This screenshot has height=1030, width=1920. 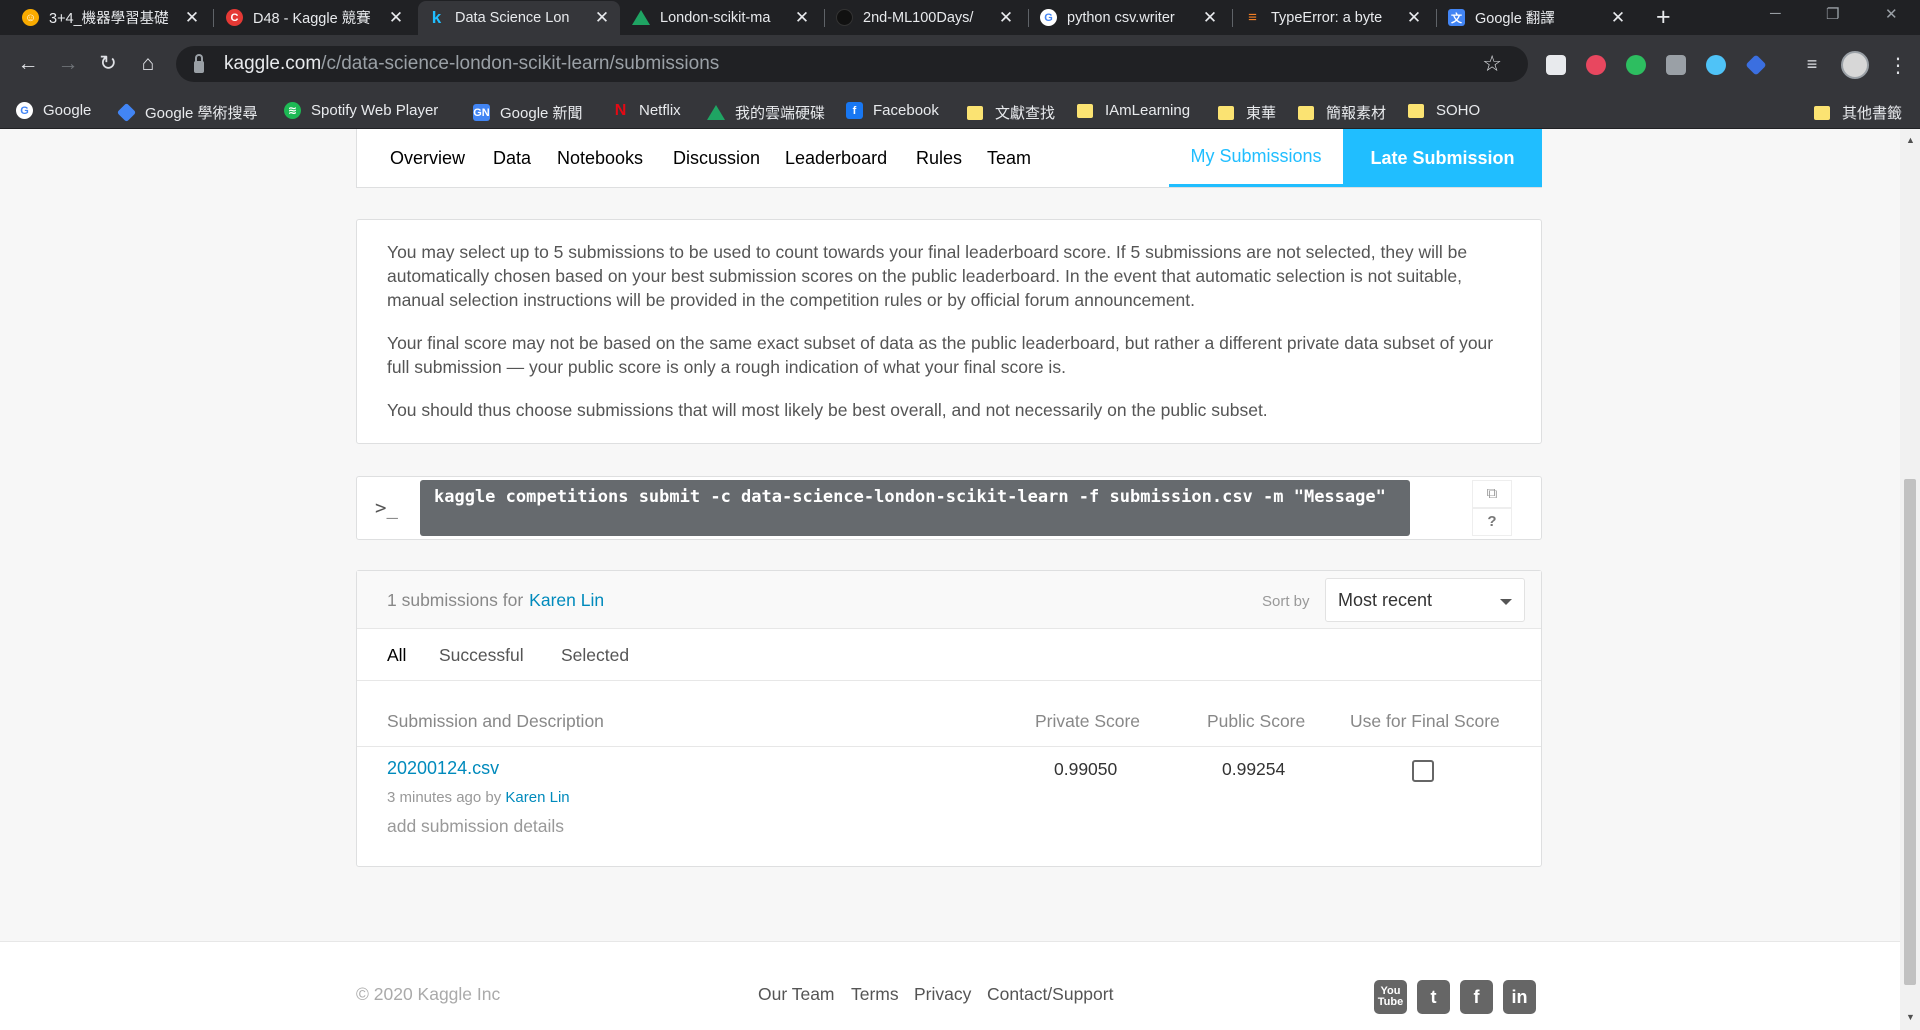 What do you see at coordinates (1085, 110) in the screenshot?
I see `folder-icon` at bounding box center [1085, 110].